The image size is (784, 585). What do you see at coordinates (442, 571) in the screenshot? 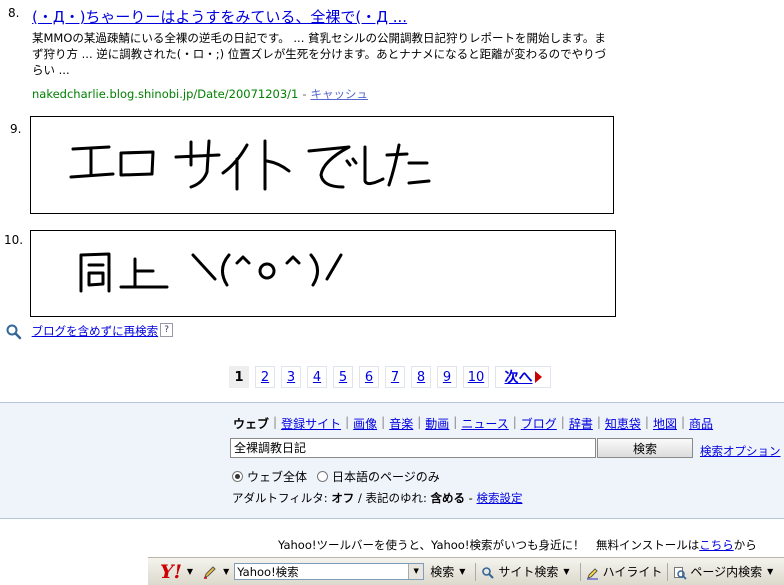
I see `toolbar-search-button: 検索` at bounding box center [442, 571].